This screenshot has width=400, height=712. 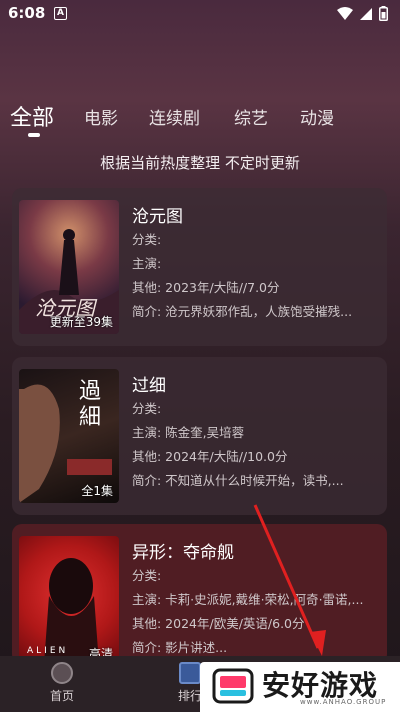 I want to click on battery-icon, so click(x=383, y=13).